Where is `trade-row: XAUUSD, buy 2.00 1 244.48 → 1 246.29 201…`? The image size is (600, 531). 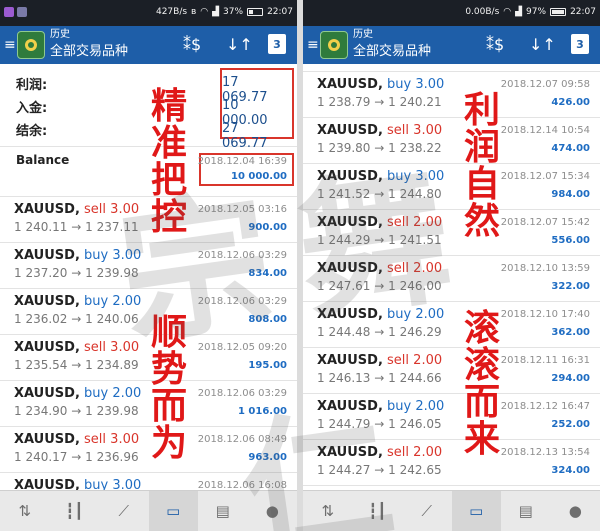 trade-row: XAUUSD, buy 2.00 1 244.48 → 1 246.29 201… is located at coordinates (451, 325).